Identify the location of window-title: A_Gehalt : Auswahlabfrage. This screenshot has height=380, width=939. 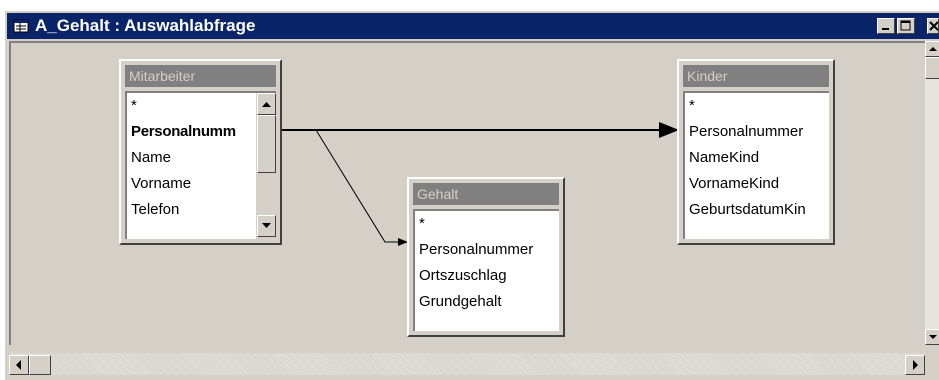
(145, 25).